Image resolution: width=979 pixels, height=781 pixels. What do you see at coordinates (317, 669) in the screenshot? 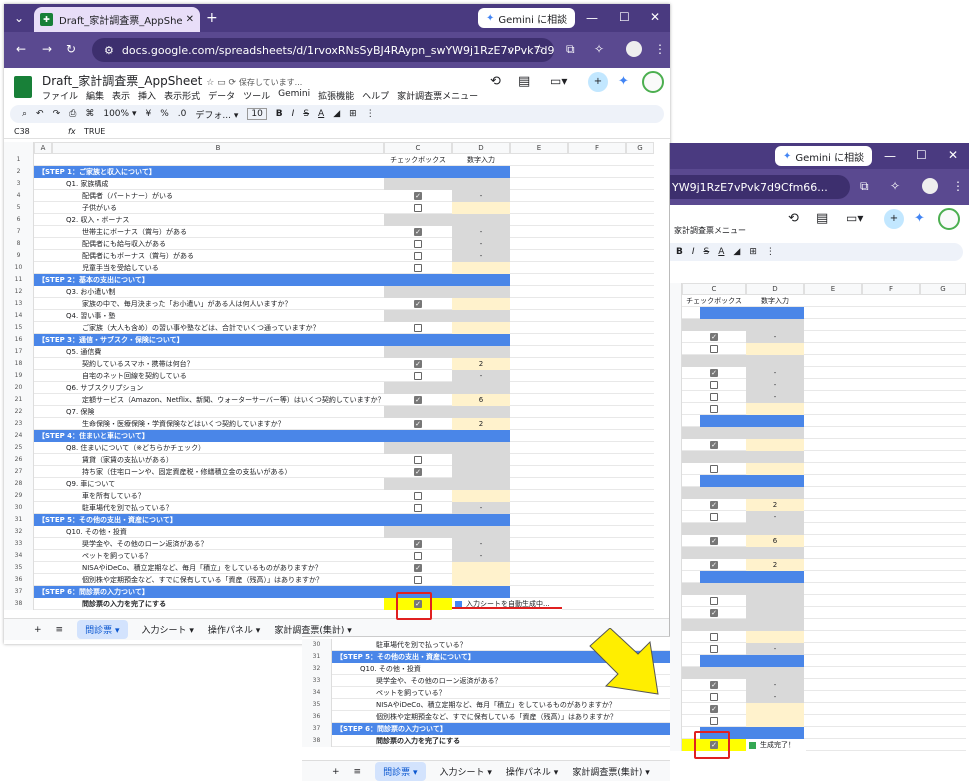
I see `row-number: 32` at bounding box center [317, 669].